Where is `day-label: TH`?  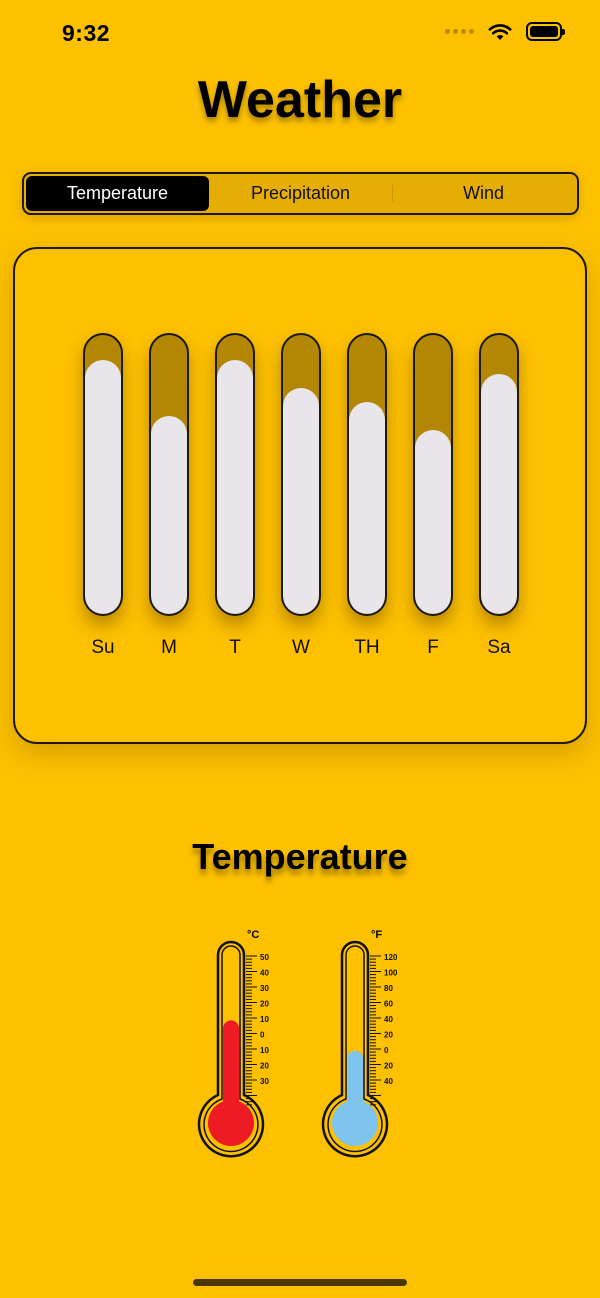
day-label: TH is located at coordinates (367, 647).